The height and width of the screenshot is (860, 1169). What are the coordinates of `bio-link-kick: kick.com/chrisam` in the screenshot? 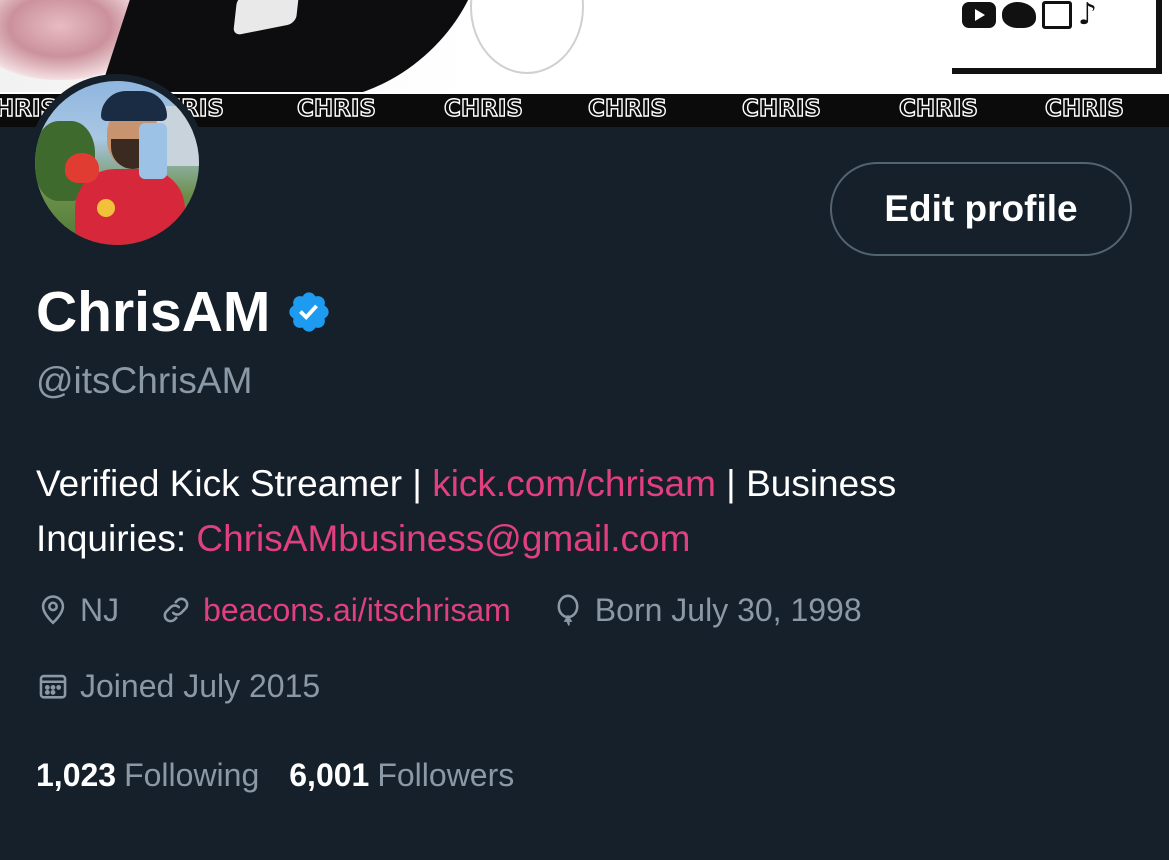 It's located at (574, 483).